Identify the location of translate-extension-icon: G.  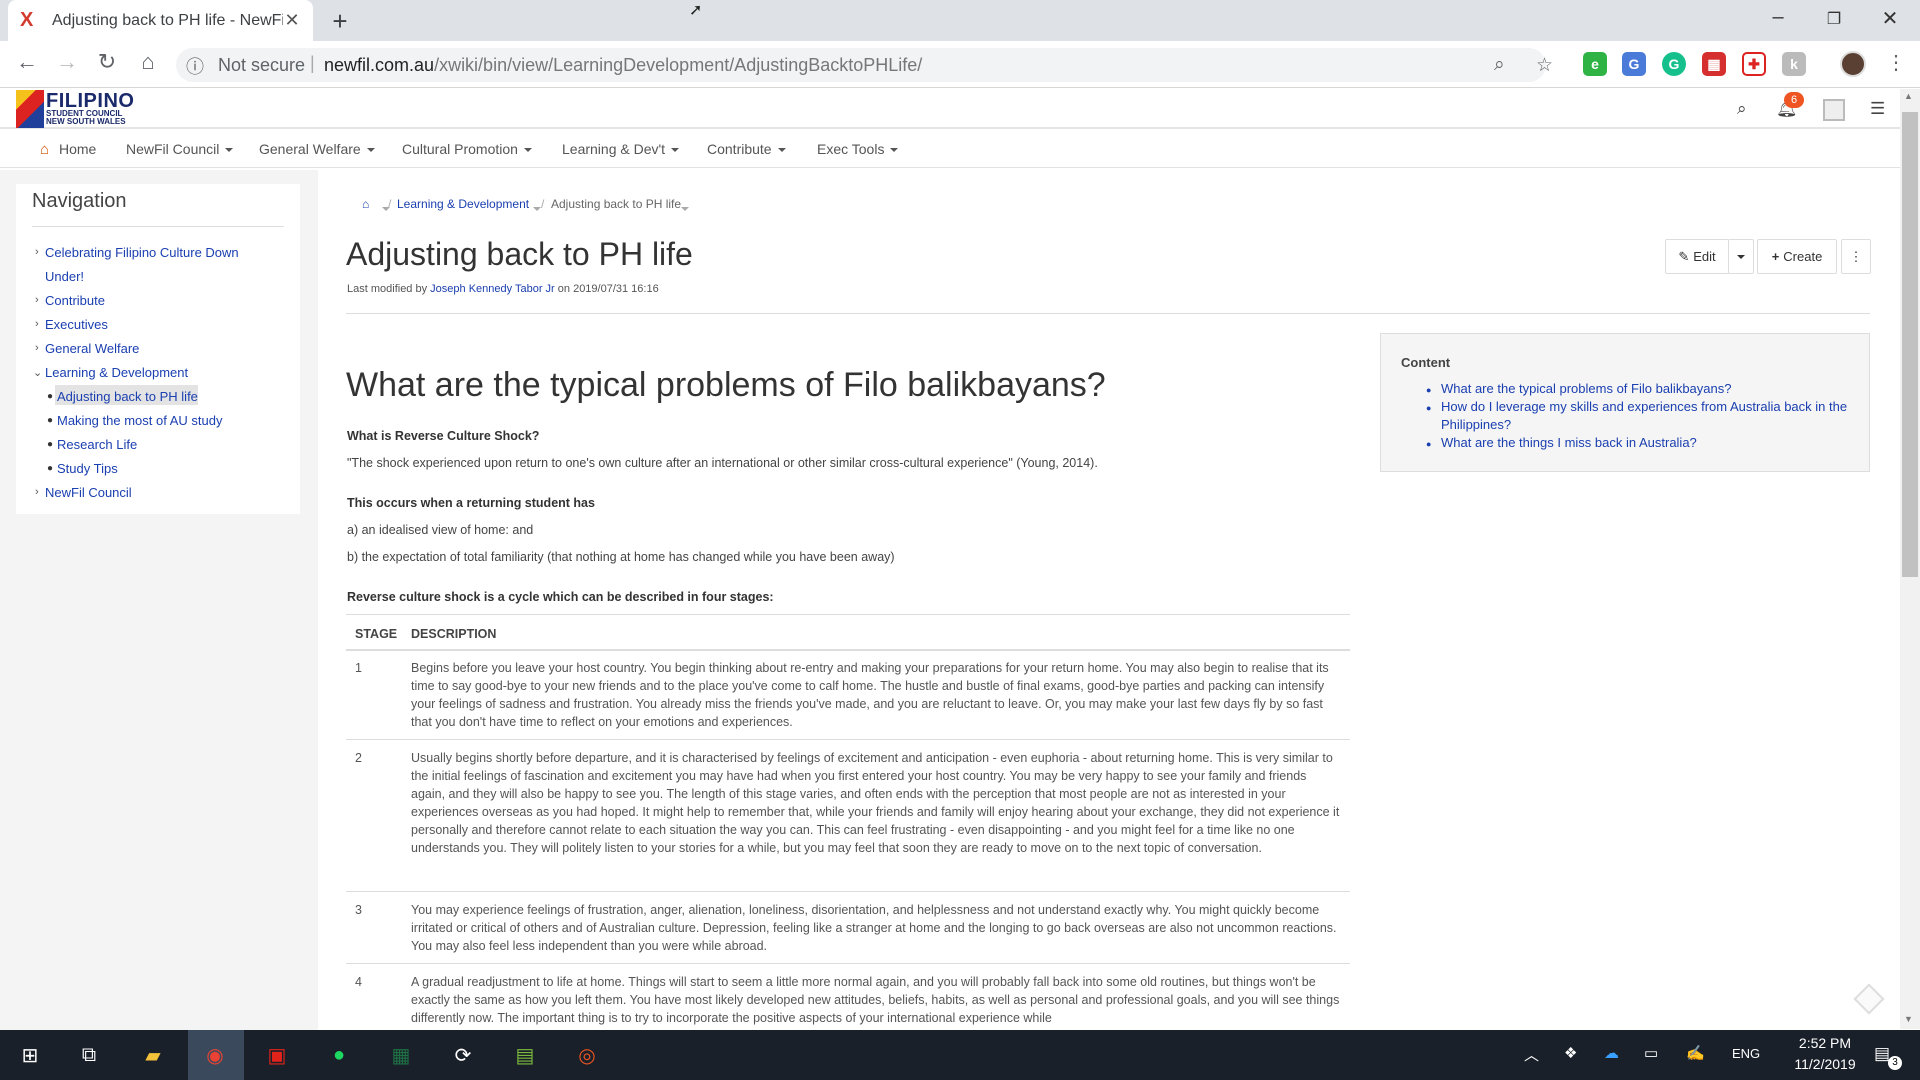
(1634, 64).